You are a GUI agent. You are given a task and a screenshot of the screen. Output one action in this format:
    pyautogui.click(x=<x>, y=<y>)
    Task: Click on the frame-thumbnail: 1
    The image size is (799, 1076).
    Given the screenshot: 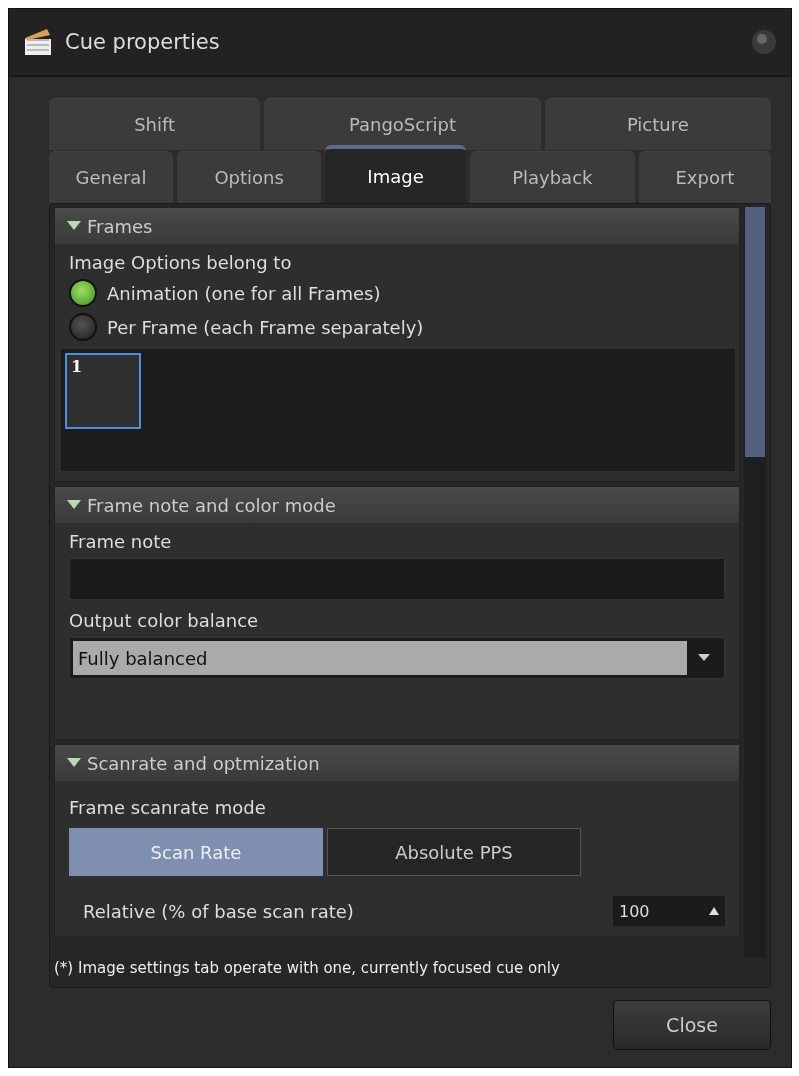 What is the action you would take?
    pyautogui.click(x=103, y=391)
    